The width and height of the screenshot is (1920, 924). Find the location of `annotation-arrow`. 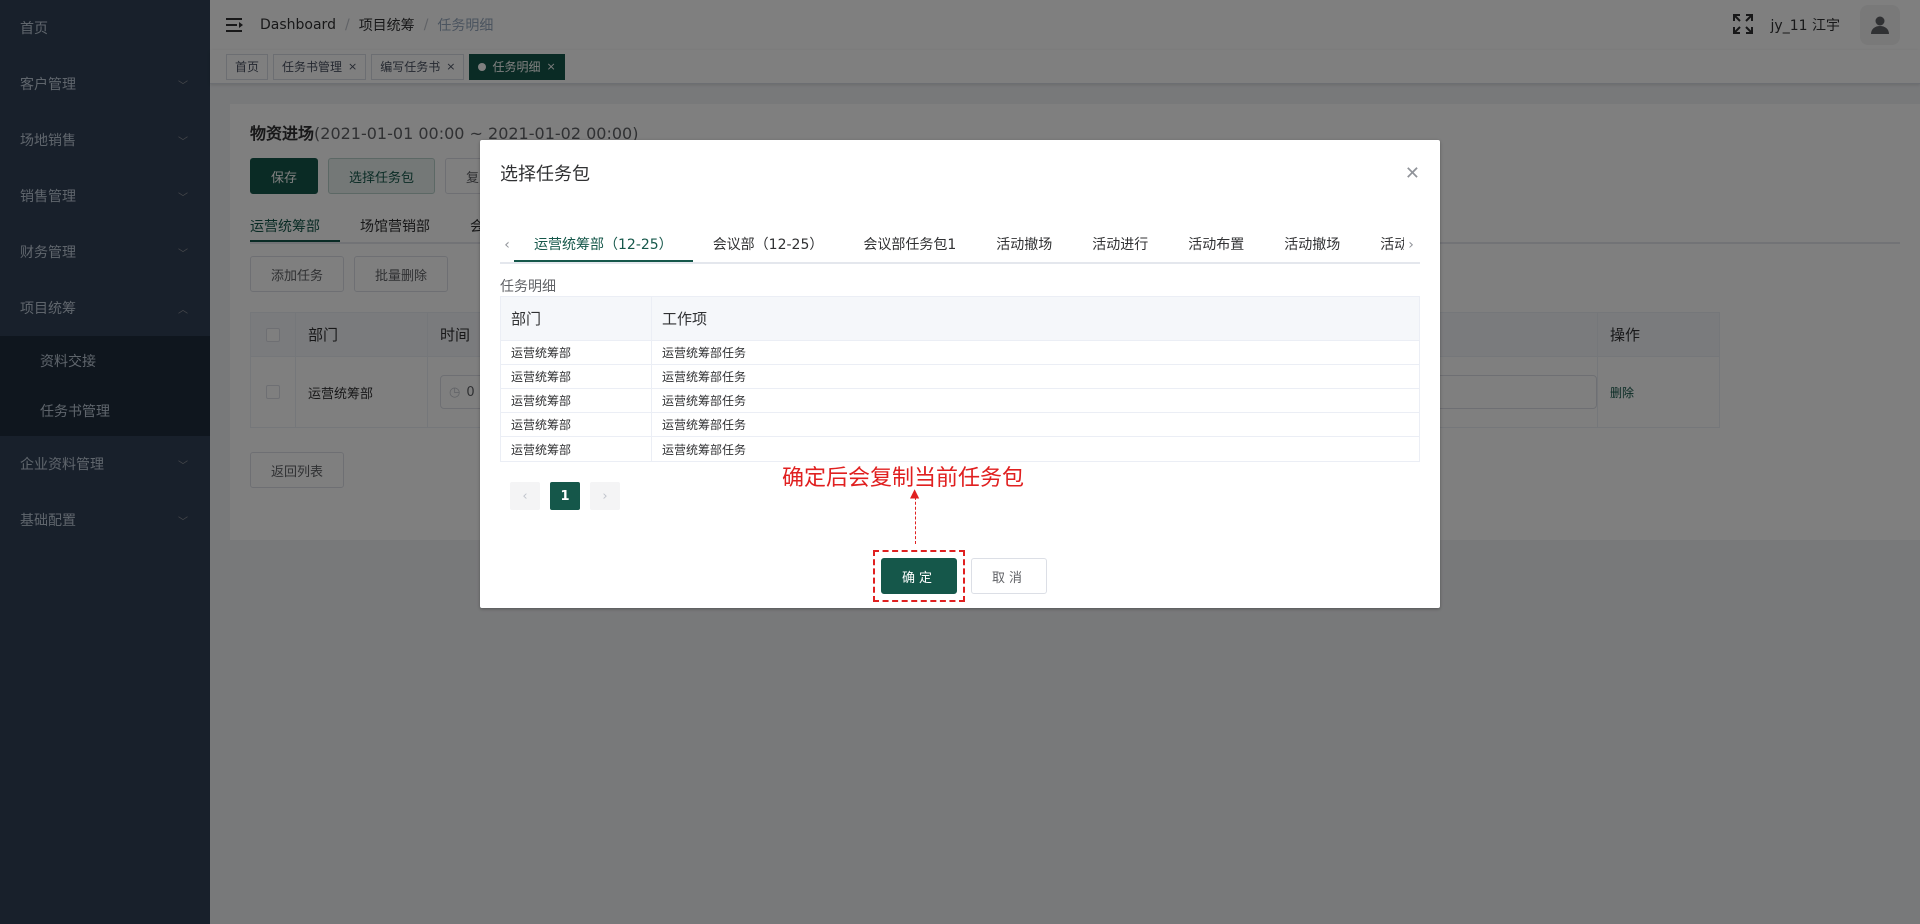

annotation-arrow is located at coordinates (915, 518).